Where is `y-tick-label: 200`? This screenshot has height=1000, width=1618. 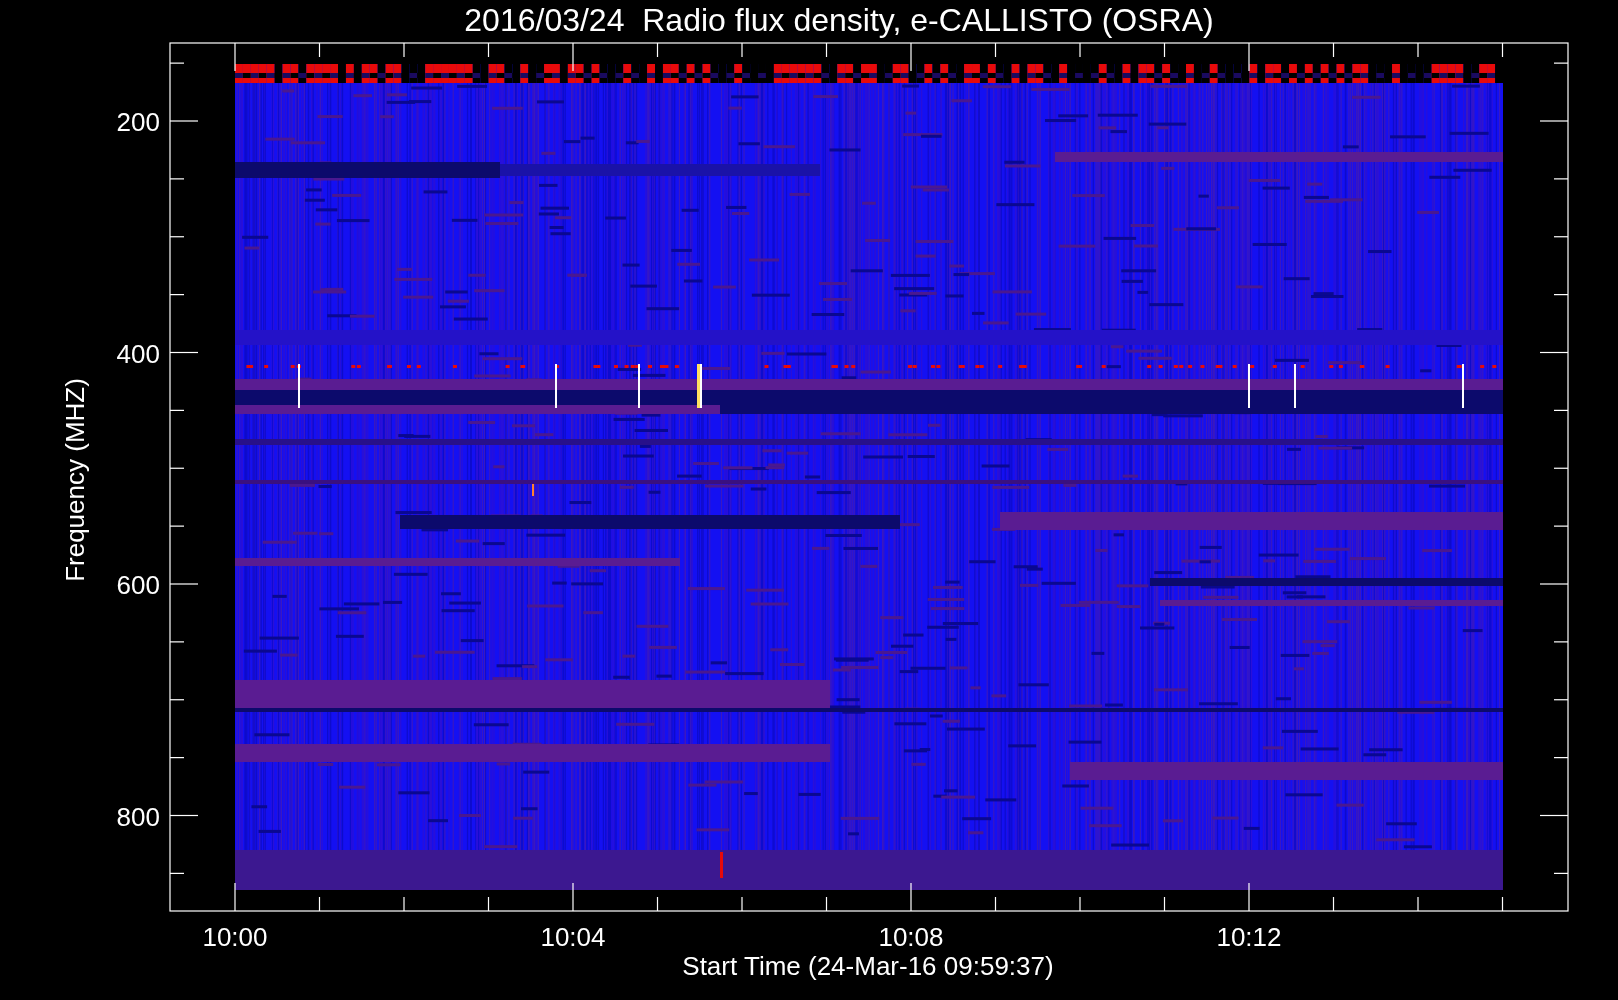
y-tick-label: 200 is located at coordinates (138, 122).